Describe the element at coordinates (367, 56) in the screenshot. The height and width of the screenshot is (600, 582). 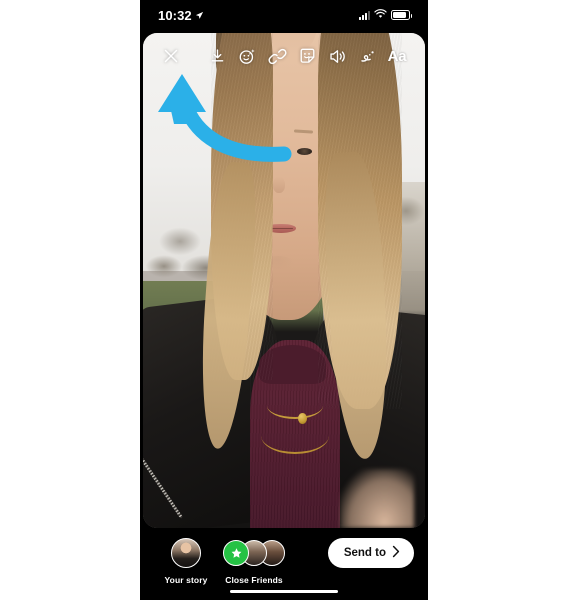
I see `draw-icon` at that location.